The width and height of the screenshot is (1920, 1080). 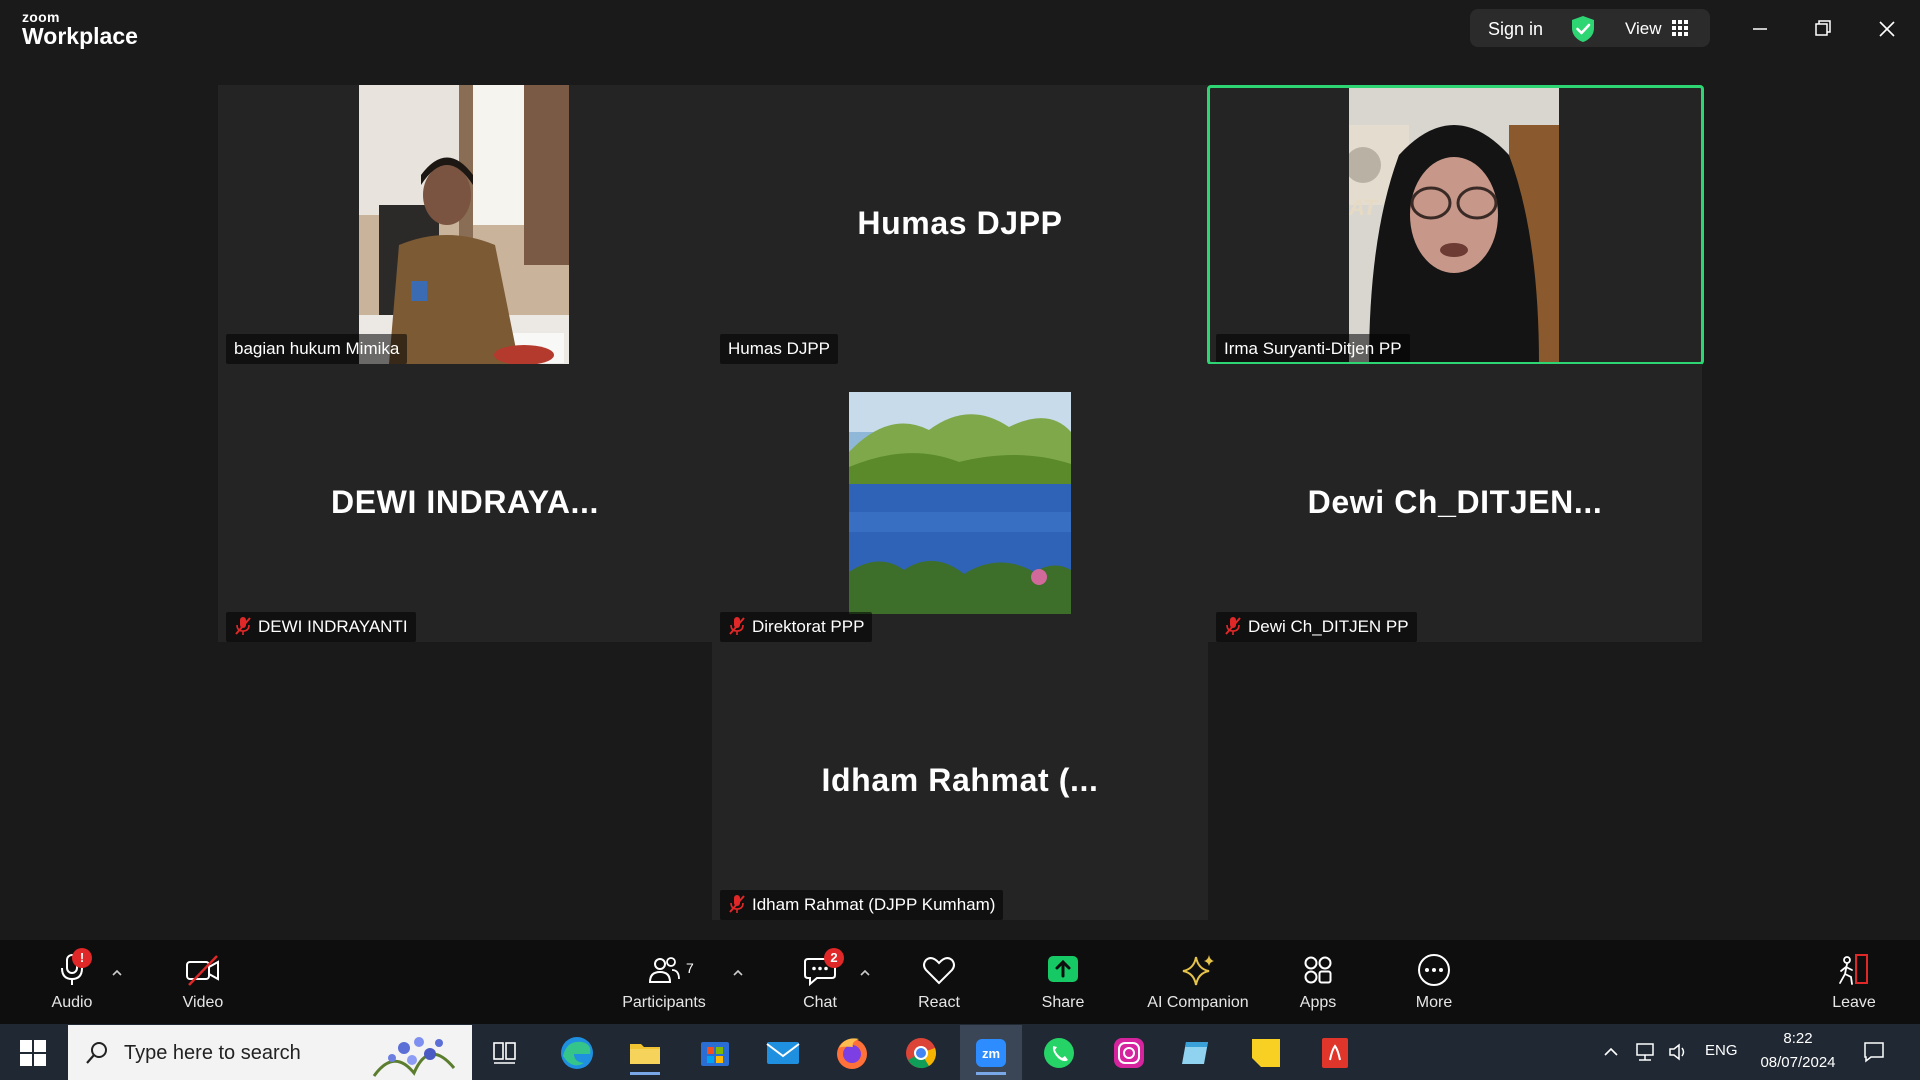 I want to click on participants-icon, so click(x=664, y=970).